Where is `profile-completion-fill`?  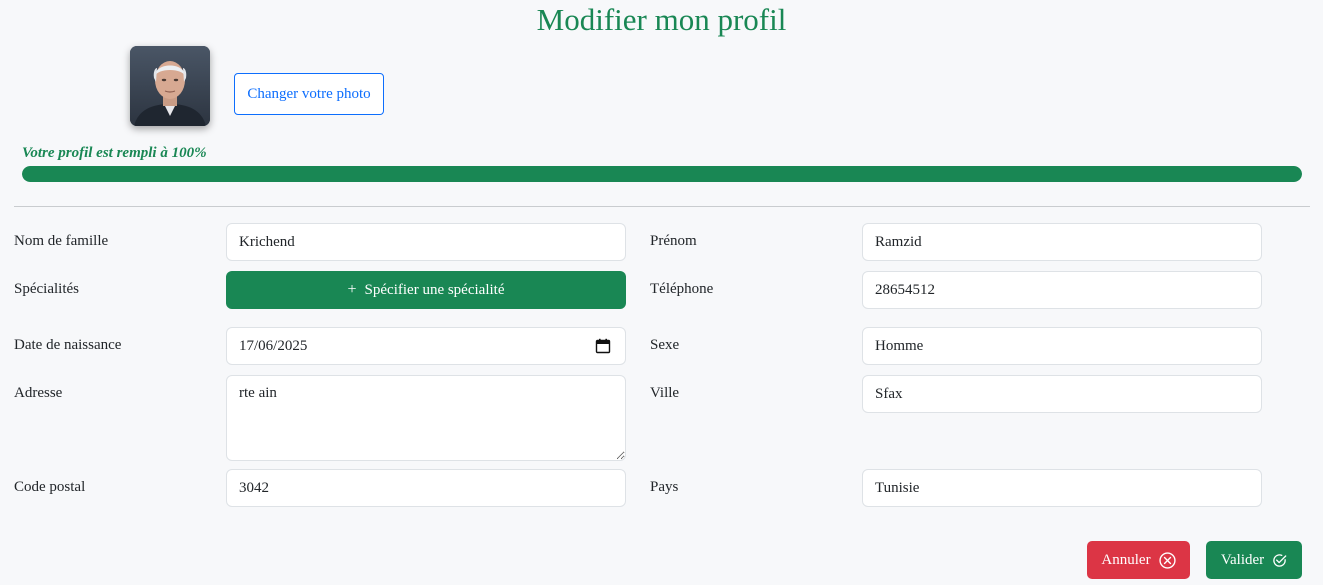 profile-completion-fill is located at coordinates (662, 174).